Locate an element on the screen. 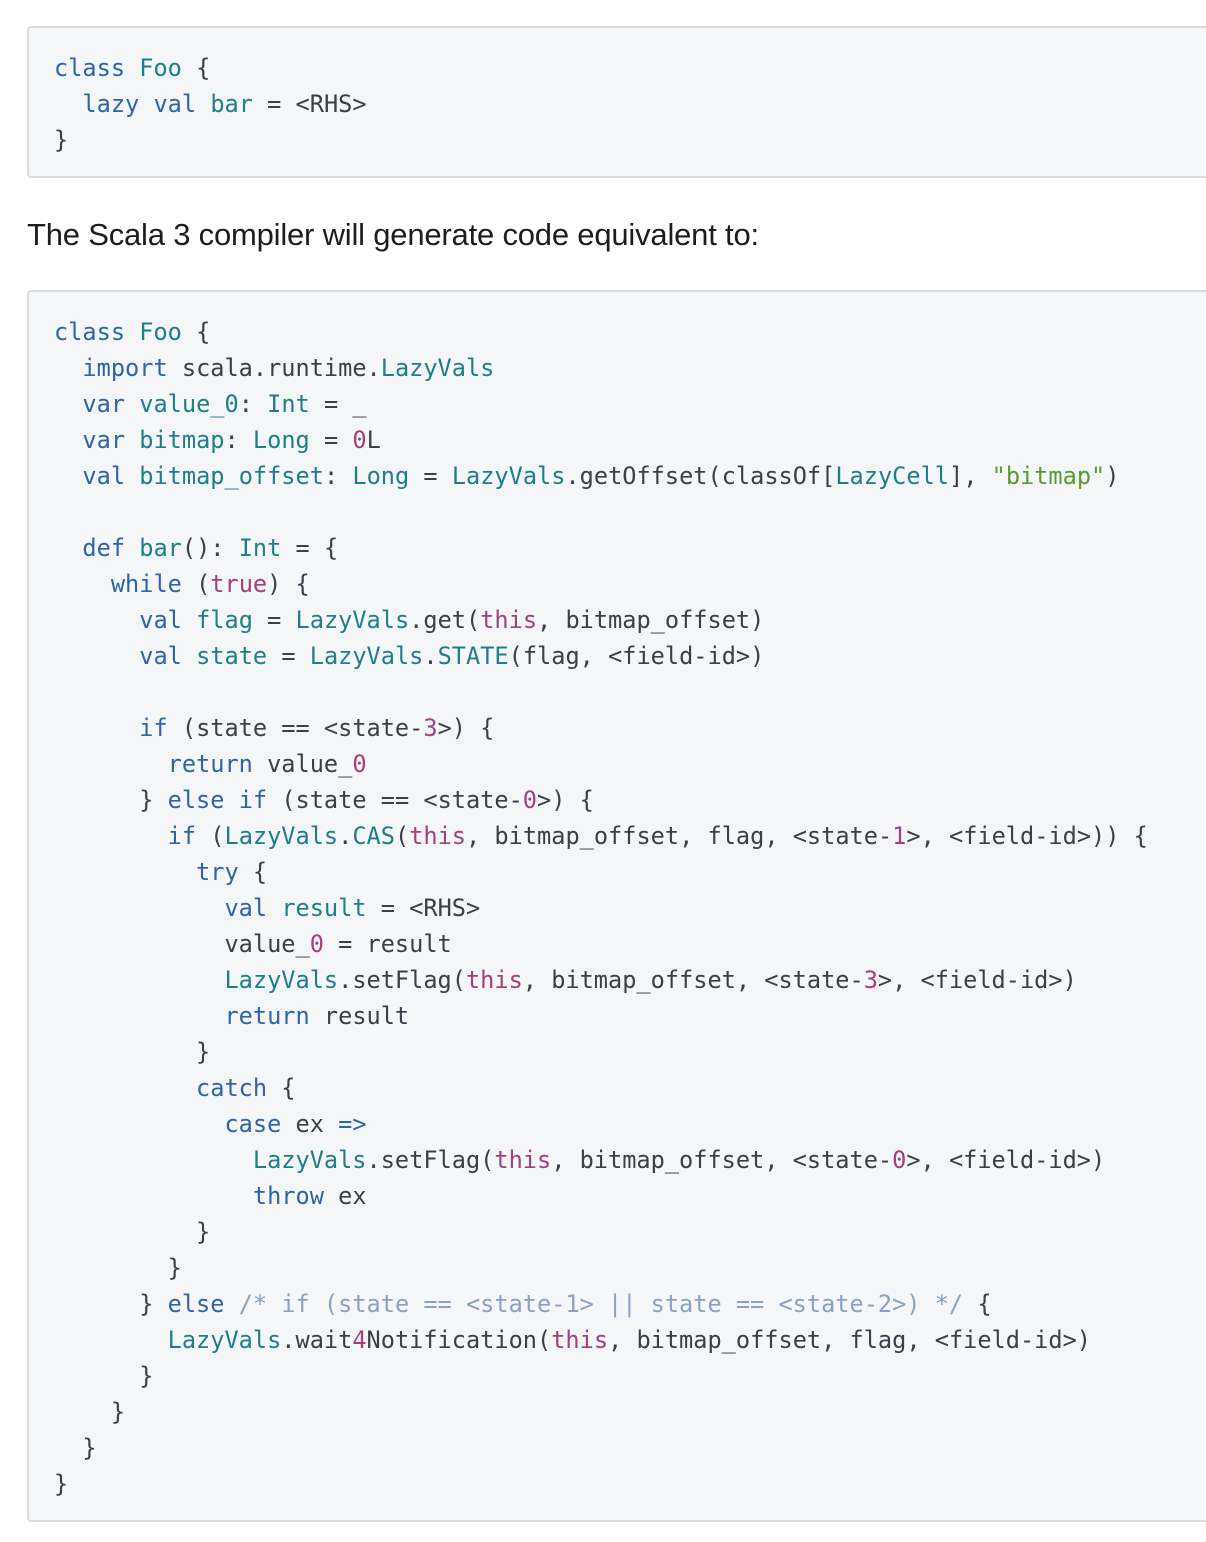 The width and height of the screenshot is (1206, 1542). code-token: ) is located at coordinates (1112, 476).